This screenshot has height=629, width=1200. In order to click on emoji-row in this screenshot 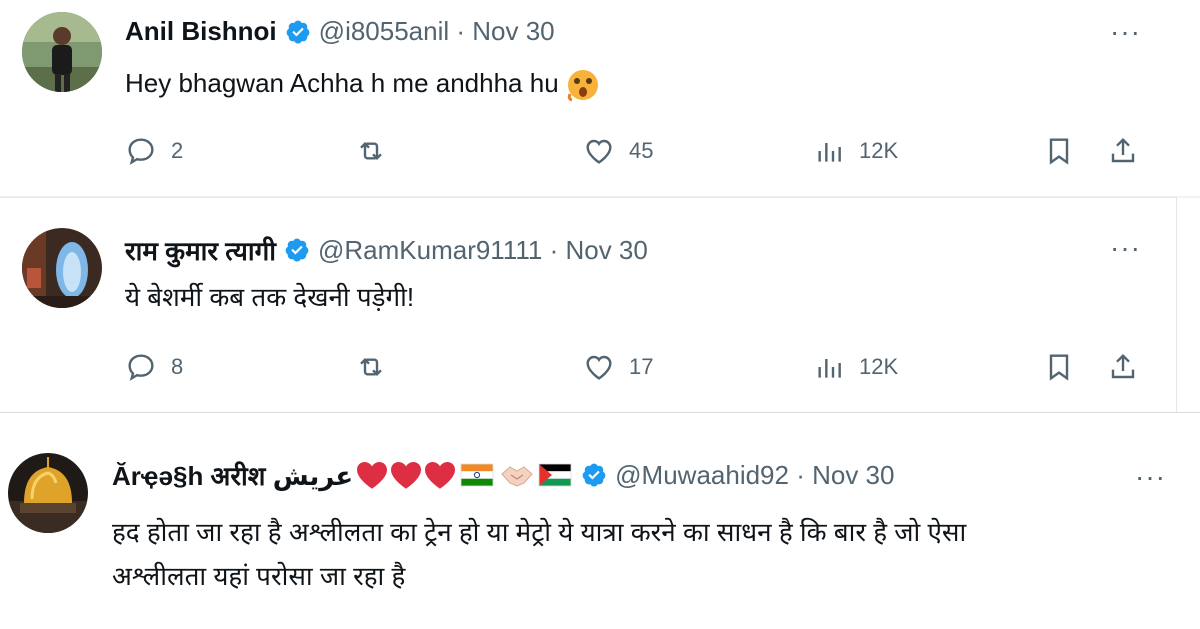, I will do `click(464, 475)`.